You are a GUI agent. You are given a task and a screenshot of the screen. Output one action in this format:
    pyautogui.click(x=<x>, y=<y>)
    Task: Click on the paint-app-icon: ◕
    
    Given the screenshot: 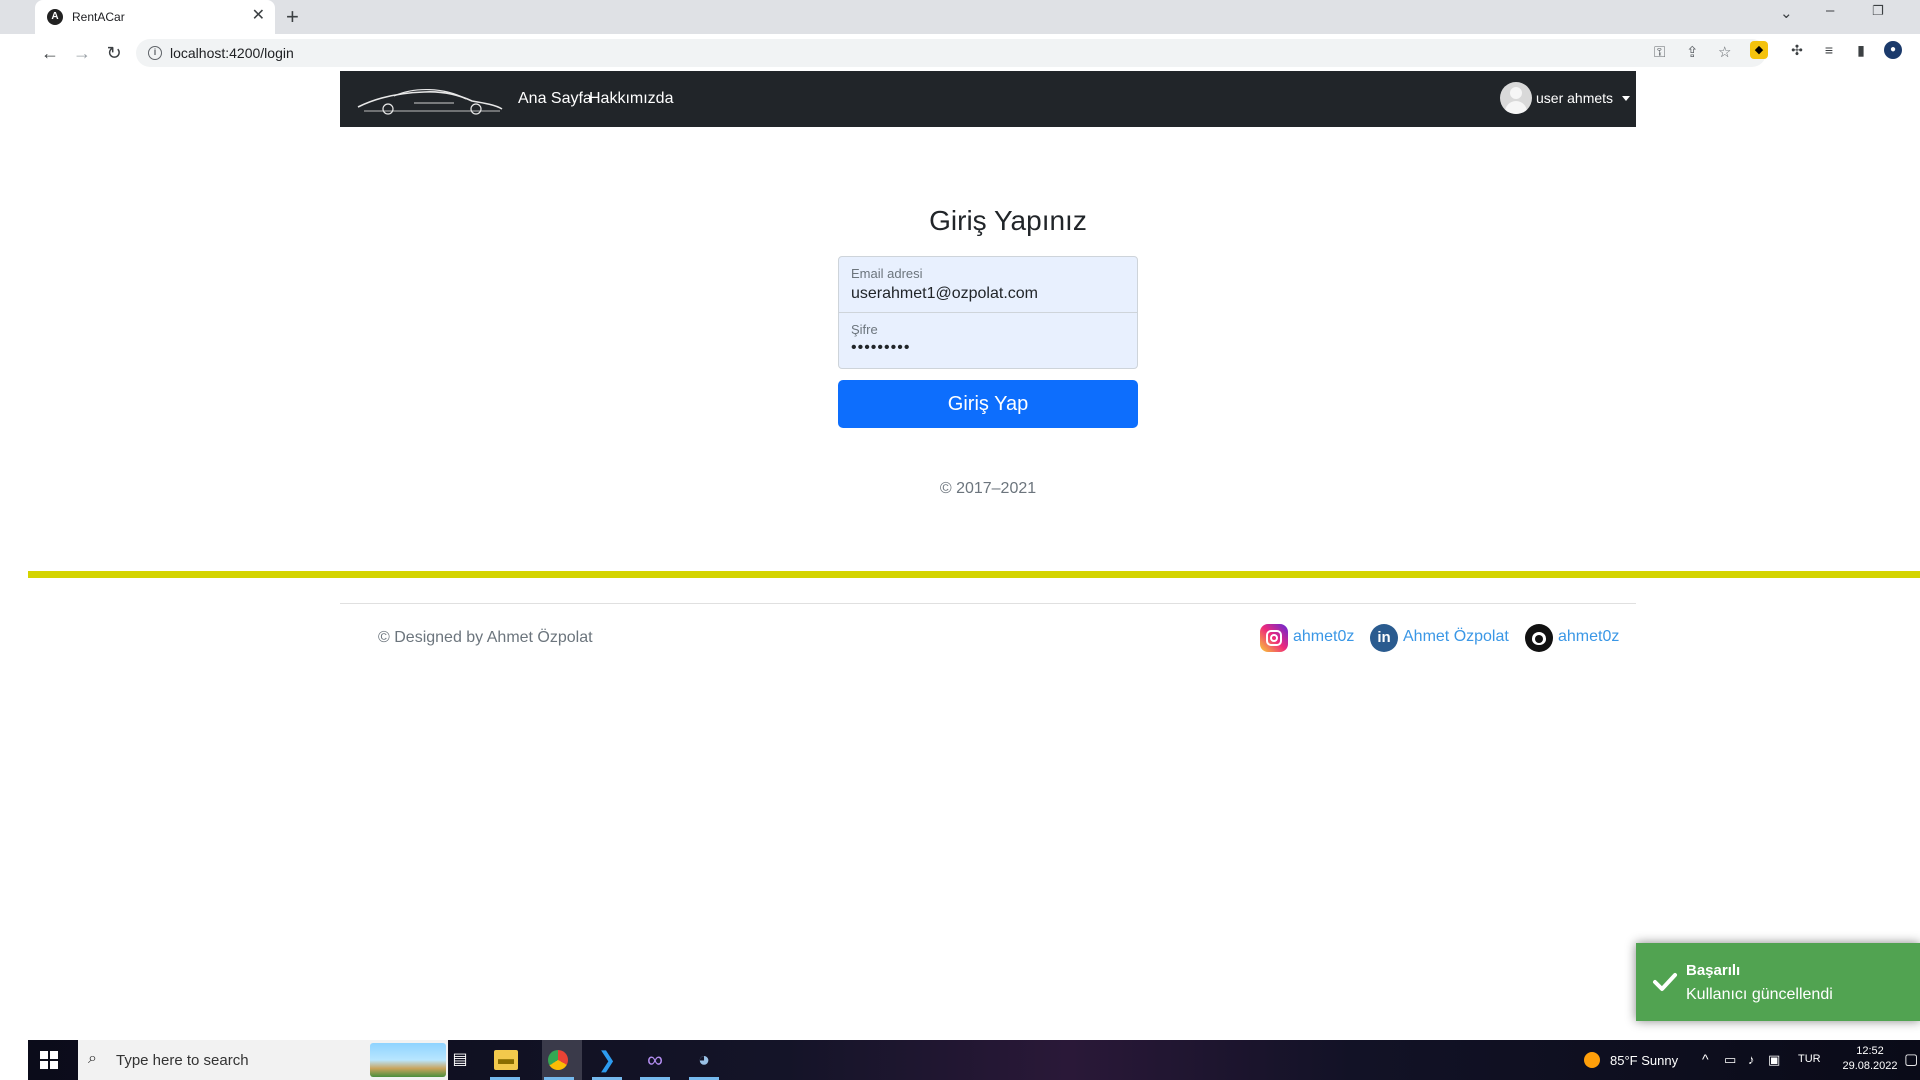 What is the action you would take?
    pyautogui.click(x=704, y=1060)
    